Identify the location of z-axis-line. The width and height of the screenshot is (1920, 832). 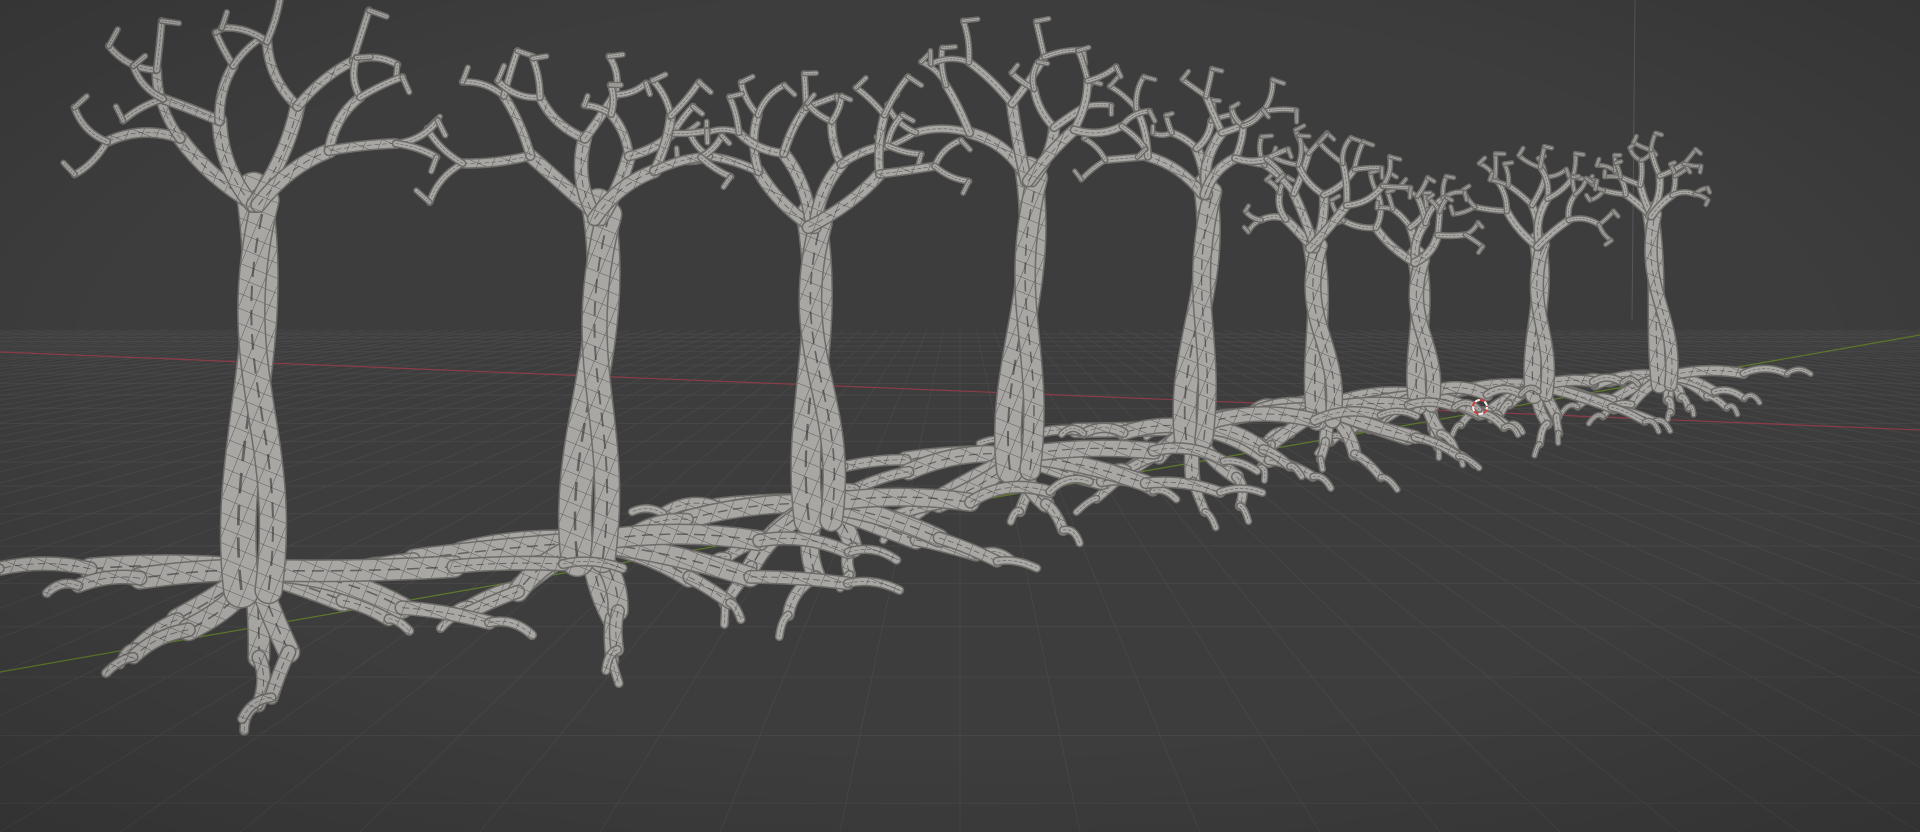
(1633, 160).